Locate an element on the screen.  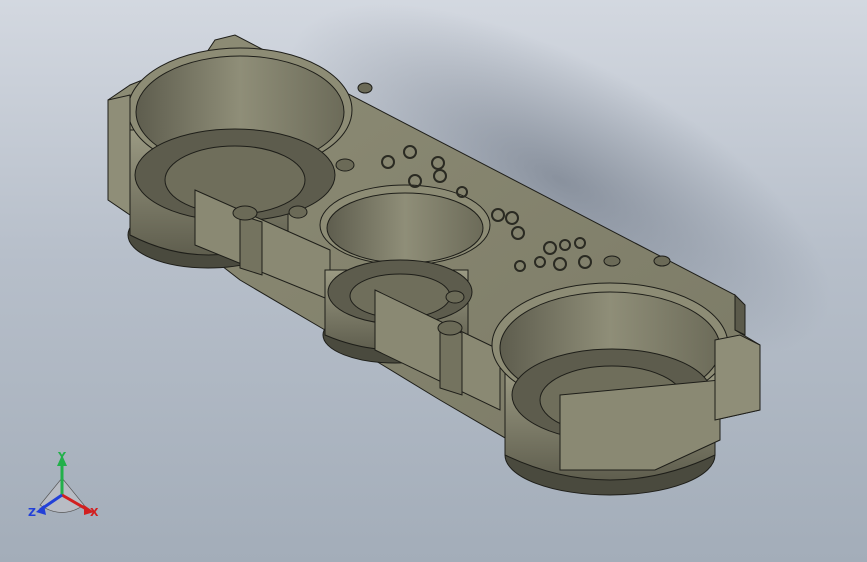
y-axis-label: Y is located at coordinates (62, 456).